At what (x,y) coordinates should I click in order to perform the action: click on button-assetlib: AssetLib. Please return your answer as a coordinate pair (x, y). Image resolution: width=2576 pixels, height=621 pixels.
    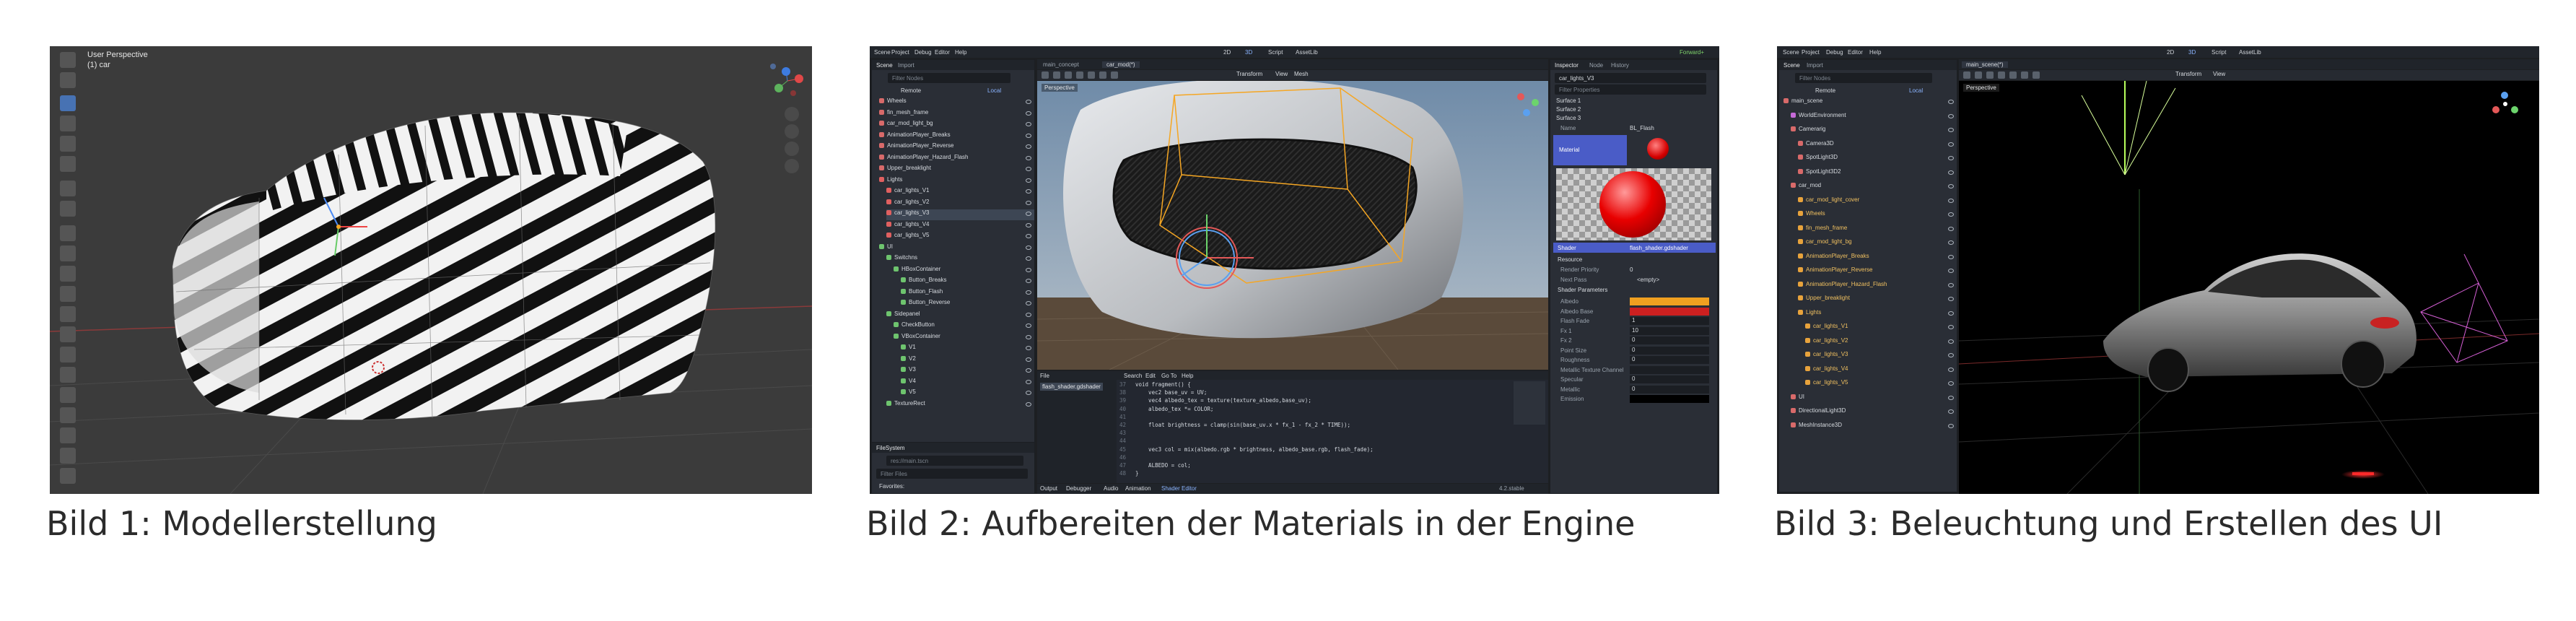
    Looking at the image, I should click on (1307, 52).